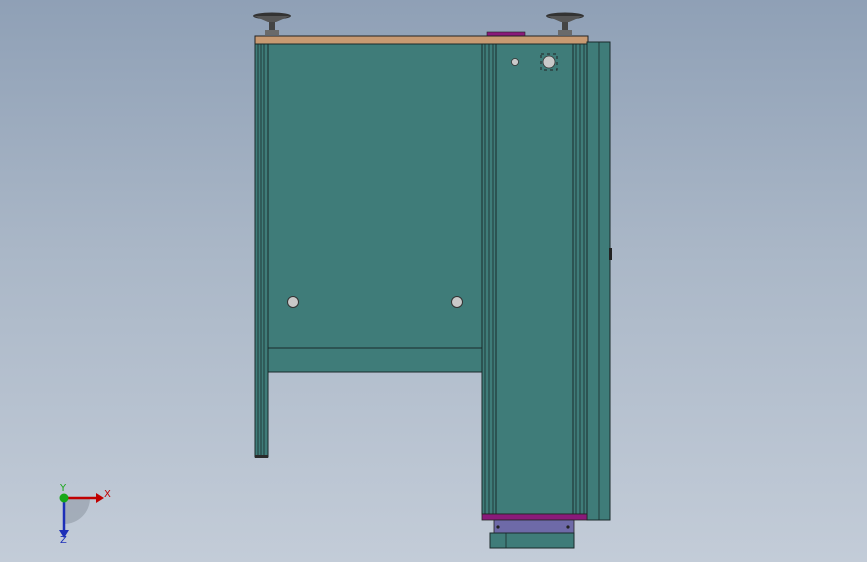 This screenshot has height=562, width=867. I want to click on side-column, so click(534, 279).